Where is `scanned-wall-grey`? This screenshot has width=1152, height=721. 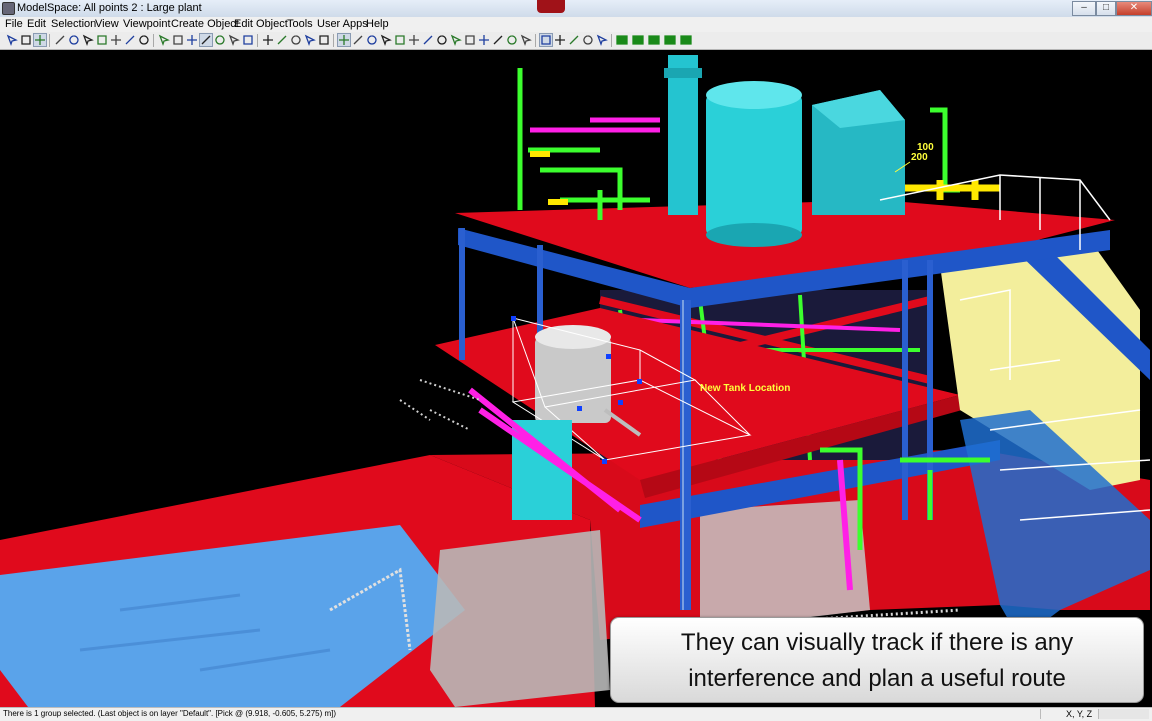 scanned-wall-grey is located at coordinates (520, 618).